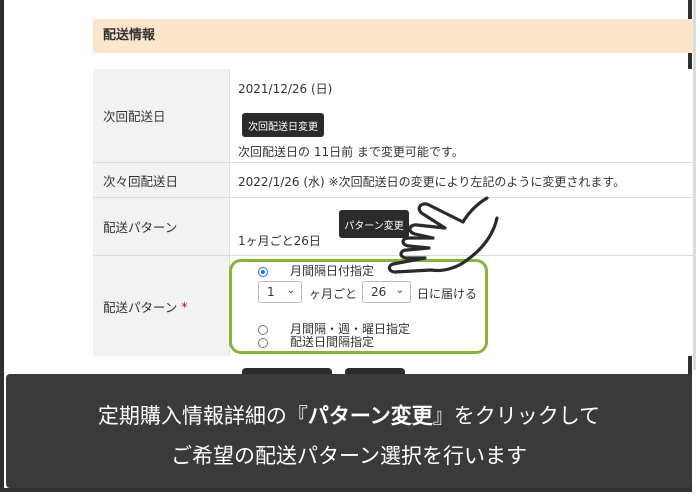  Describe the element at coordinates (694, 185) in the screenshot. I see `scroll-edge` at that location.